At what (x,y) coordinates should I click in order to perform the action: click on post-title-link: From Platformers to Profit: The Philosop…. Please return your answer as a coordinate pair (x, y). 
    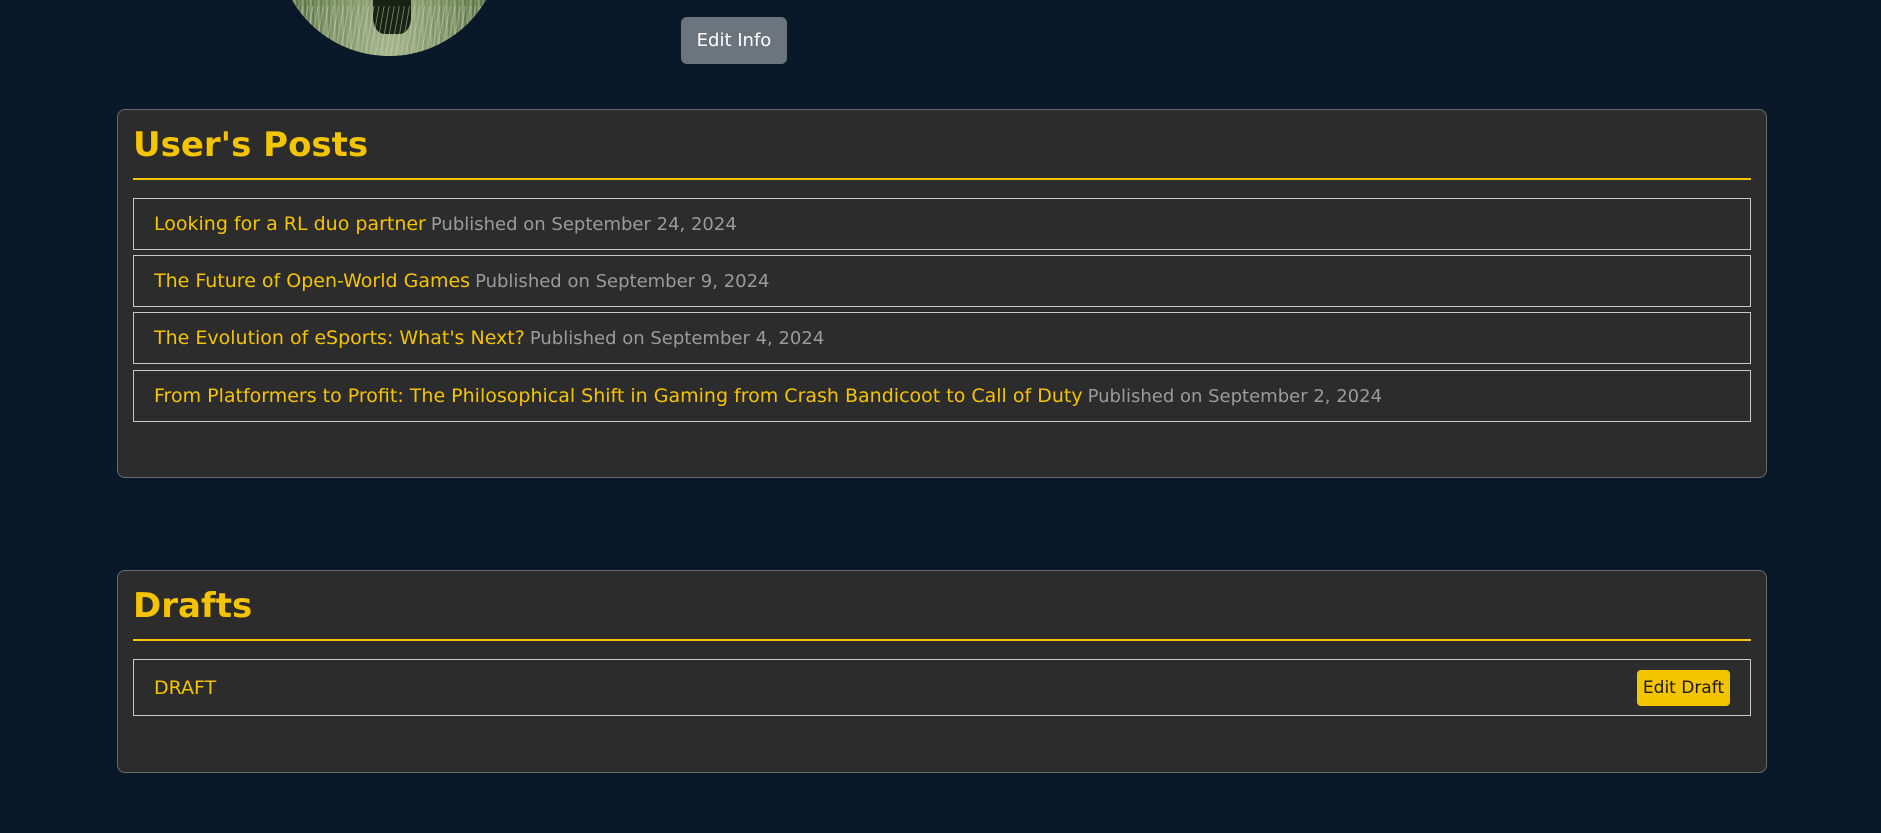
    Looking at the image, I should click on (618, 396).